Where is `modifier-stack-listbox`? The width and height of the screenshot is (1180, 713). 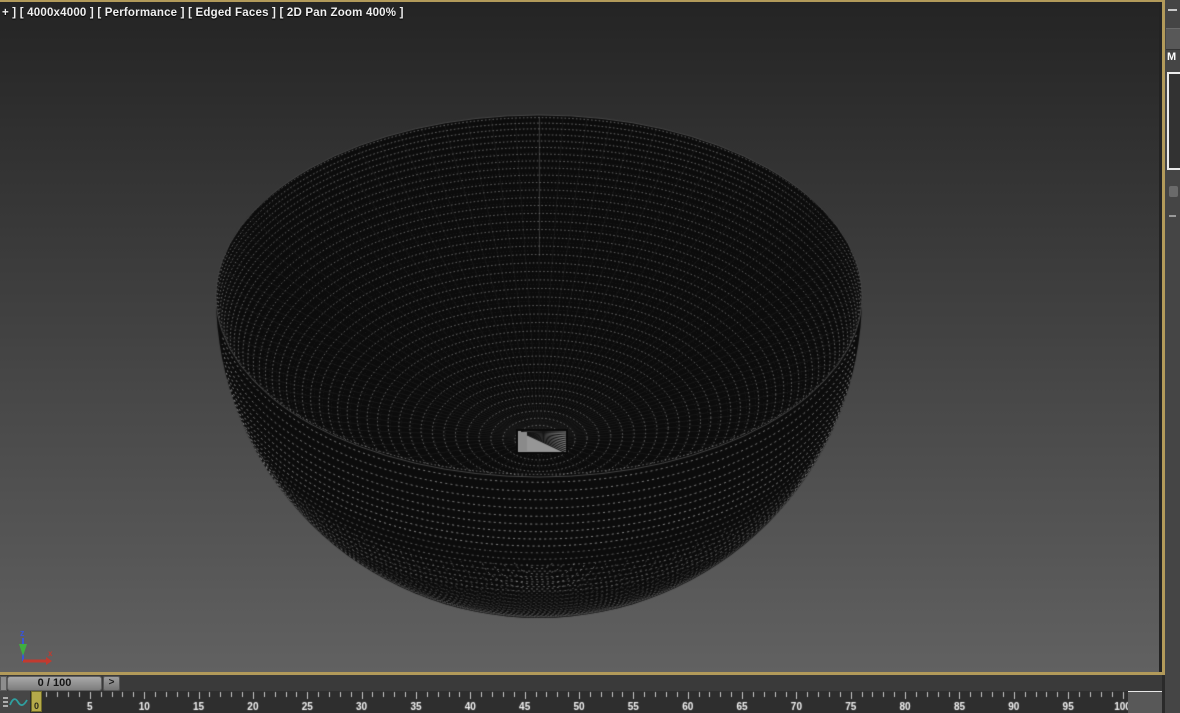
modifier-stack-listbox is located at coordinates (1173, 121).